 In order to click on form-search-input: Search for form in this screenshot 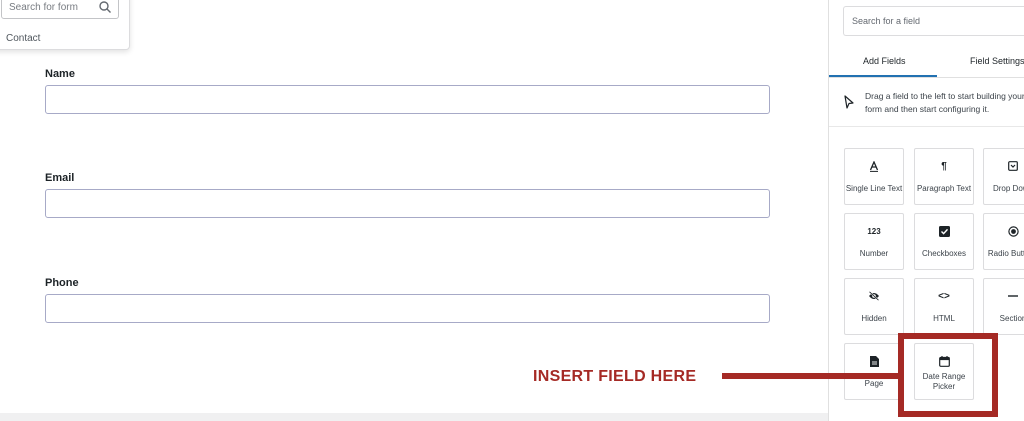, I will do `click(60, 9)`.